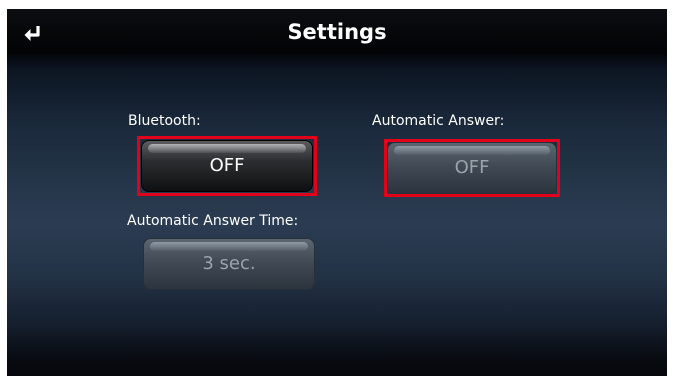 The image size is (673, 385). Describe the element at coordinates (229, 246) in the screenshot. I see `button-gloss` at that location.